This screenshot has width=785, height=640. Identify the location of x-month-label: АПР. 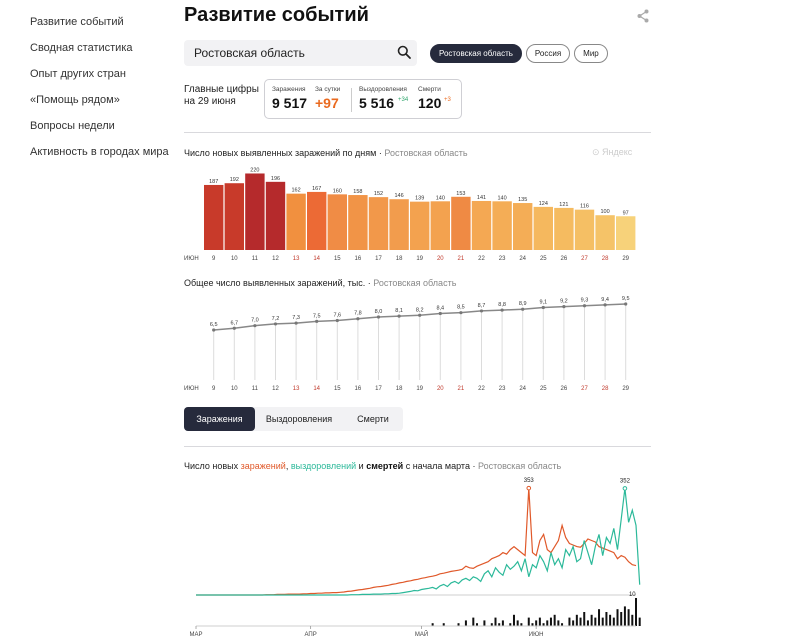
(310, 635).